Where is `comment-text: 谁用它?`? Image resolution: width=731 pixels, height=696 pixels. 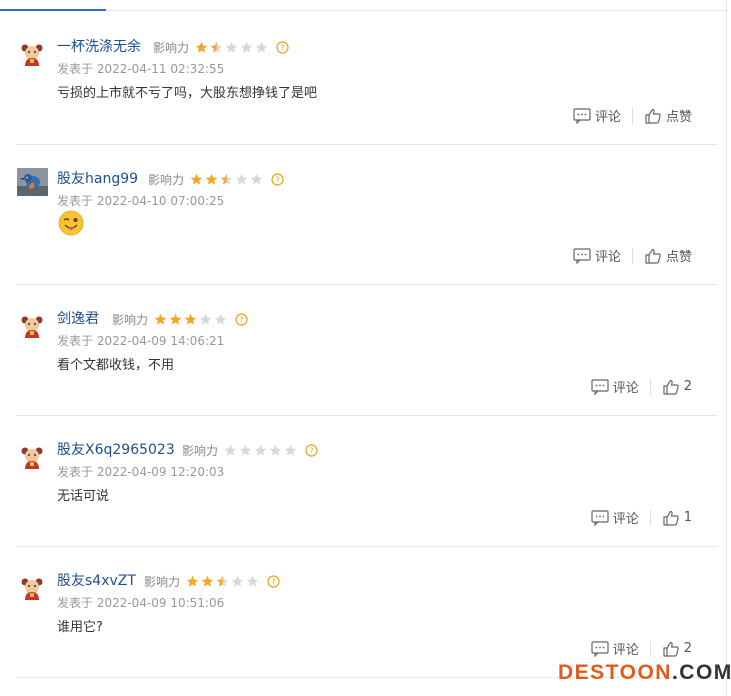
comment-text: 谁用它? is located at coordinates (80, 627).